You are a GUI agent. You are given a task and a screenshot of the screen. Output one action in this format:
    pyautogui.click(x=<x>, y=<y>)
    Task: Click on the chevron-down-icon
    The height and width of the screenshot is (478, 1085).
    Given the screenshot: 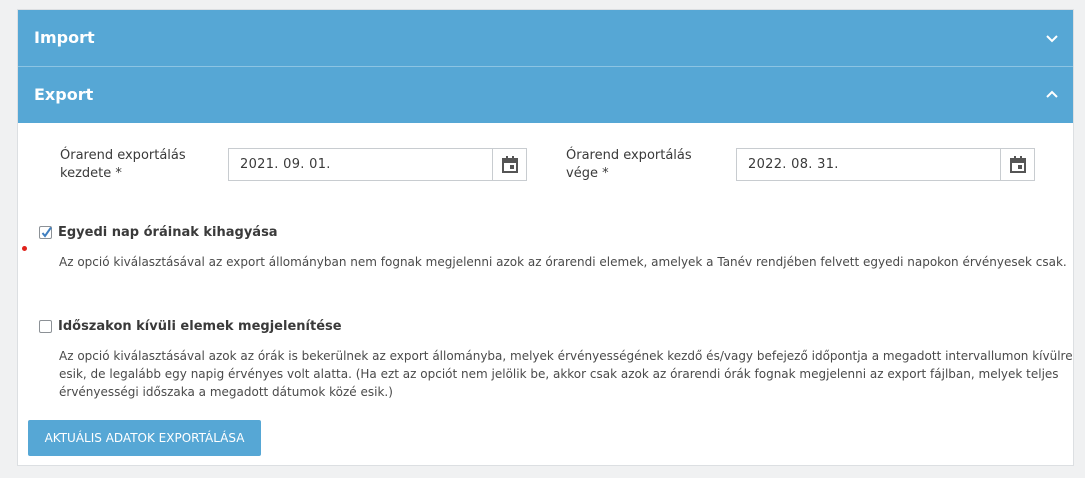 What is the action you would take?
    pyautogui.click(x=1052, y=38)
    